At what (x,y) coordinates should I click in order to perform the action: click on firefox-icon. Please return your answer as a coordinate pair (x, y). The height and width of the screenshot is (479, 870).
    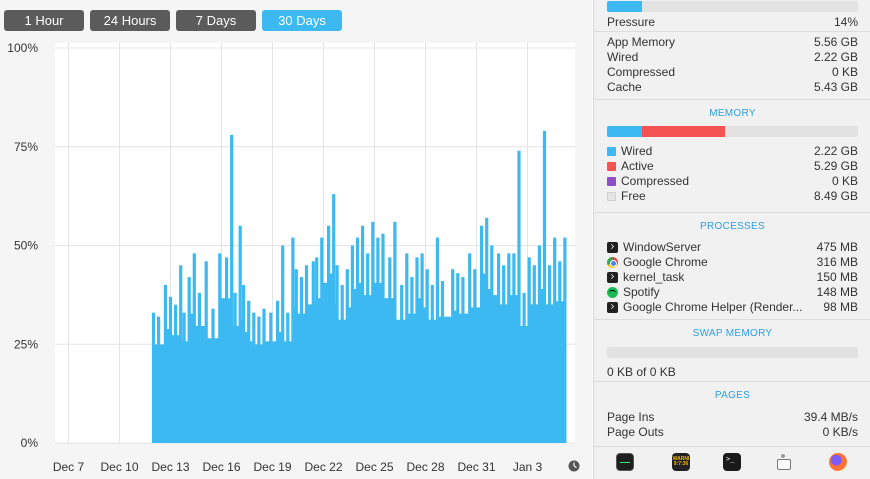
    Looking at the image, I should click on (838, 462).